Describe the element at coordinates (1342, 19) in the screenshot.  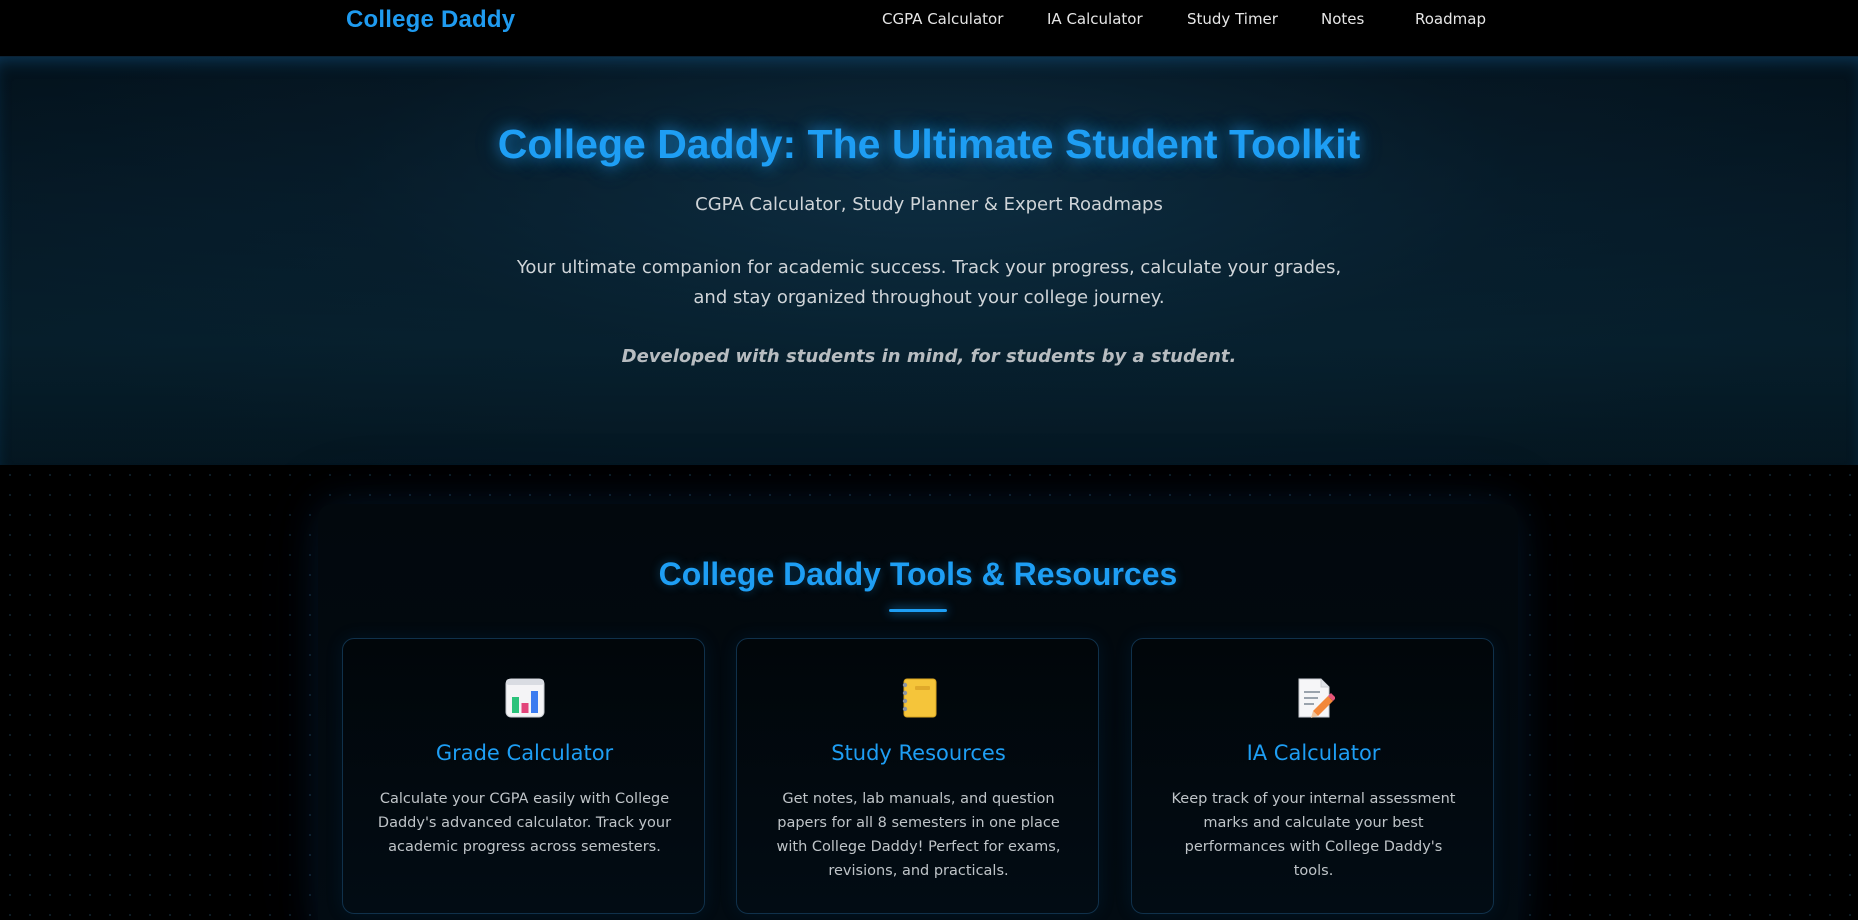
I see `nav-link-notes: Notes` at that location.